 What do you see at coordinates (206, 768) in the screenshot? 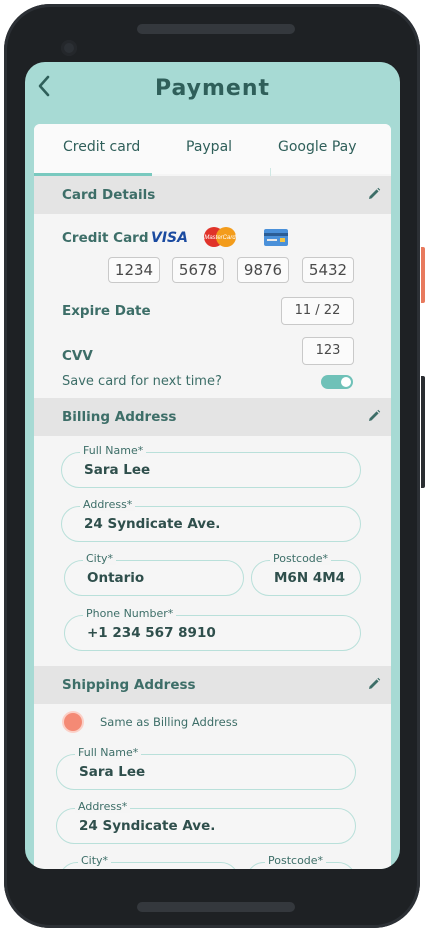
I see `shipping-full-name-field: Full Name* Sara Lee` at bounding box center [206, 768].